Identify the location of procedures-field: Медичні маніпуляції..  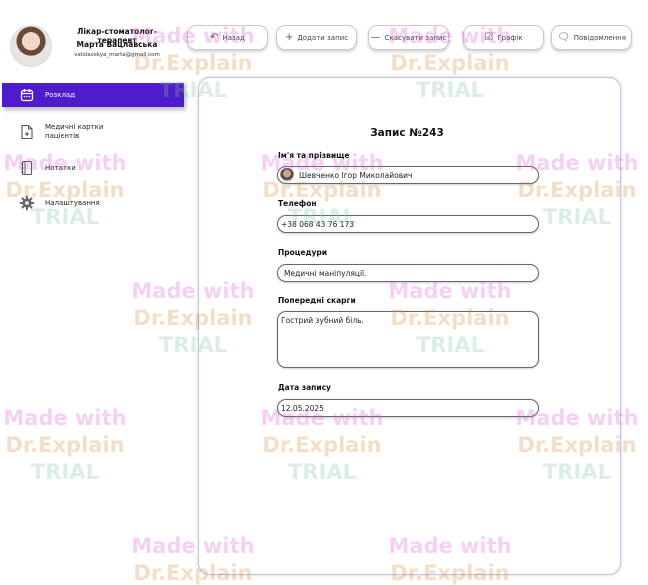
(408, 273).